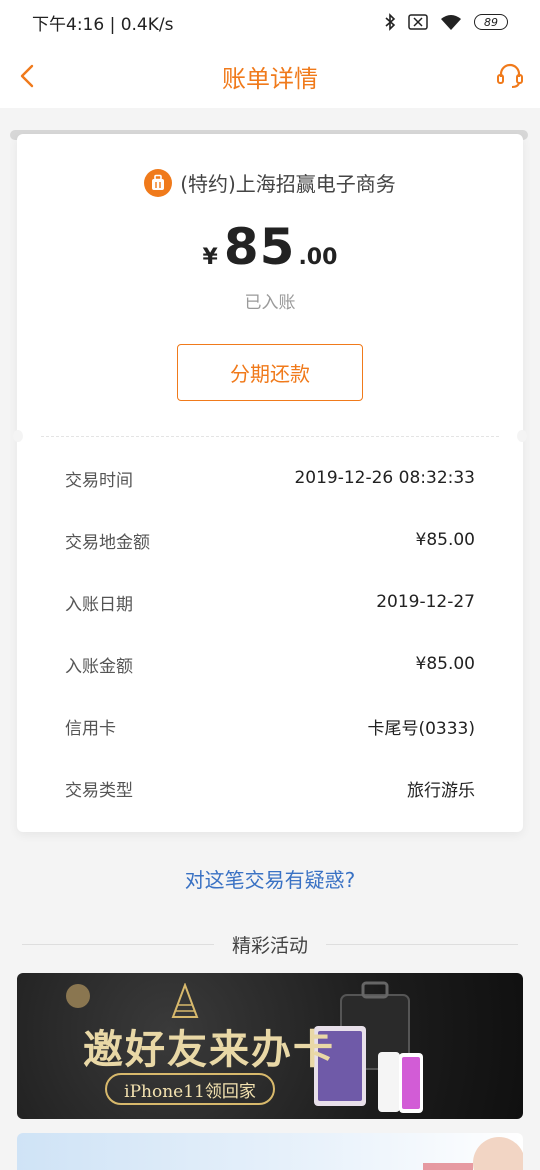 This screenshot has height=1170, width=540. I want to click on dispute-link: 对这笔交易有疑惑?, so click(270, 878).